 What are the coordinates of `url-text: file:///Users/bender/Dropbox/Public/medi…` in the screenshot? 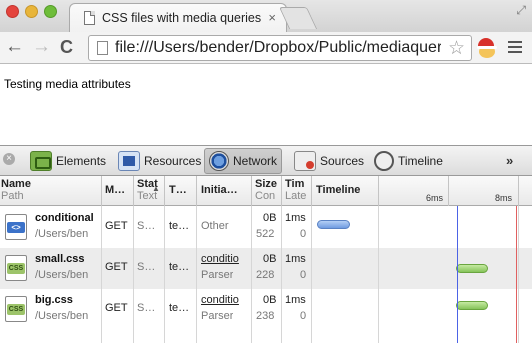 It's located at (278, 48).